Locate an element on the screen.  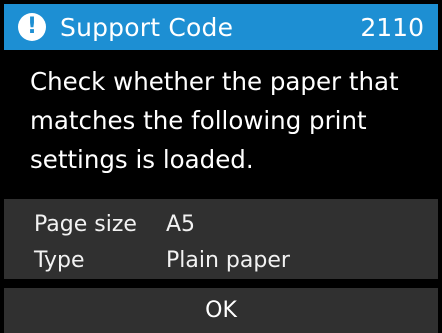
message-line: Check whether the paper that is located at coordinates (214, 81).